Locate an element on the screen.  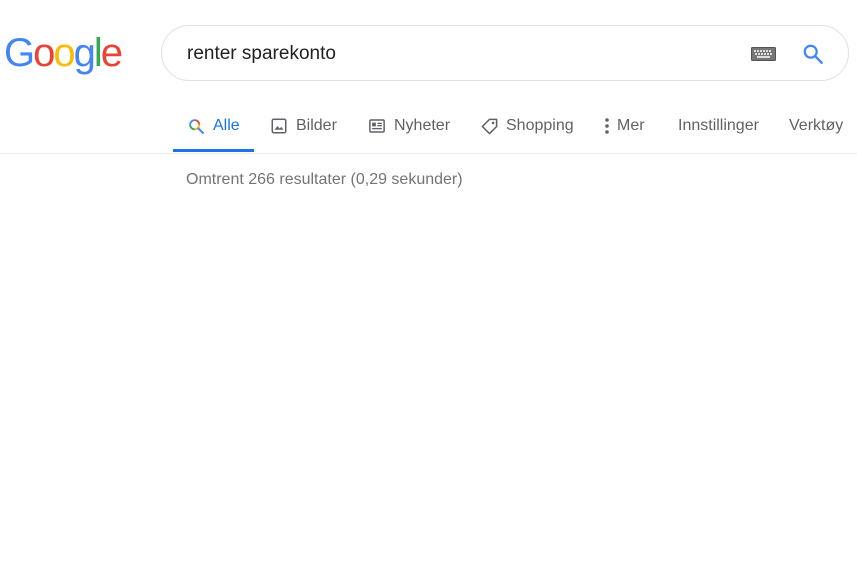
tab-nyheter: Nyheter is located at coordinates (408, 126).